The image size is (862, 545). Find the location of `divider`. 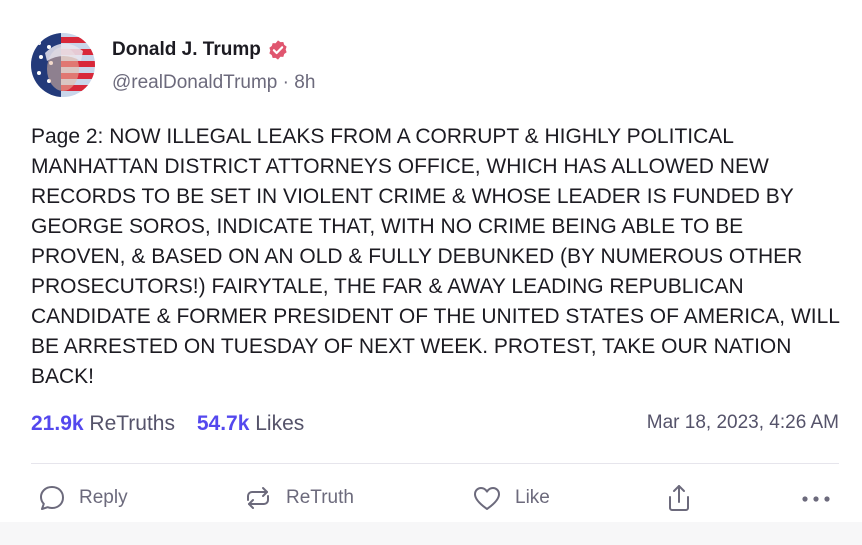

divider is located at coordinates (435, 463).